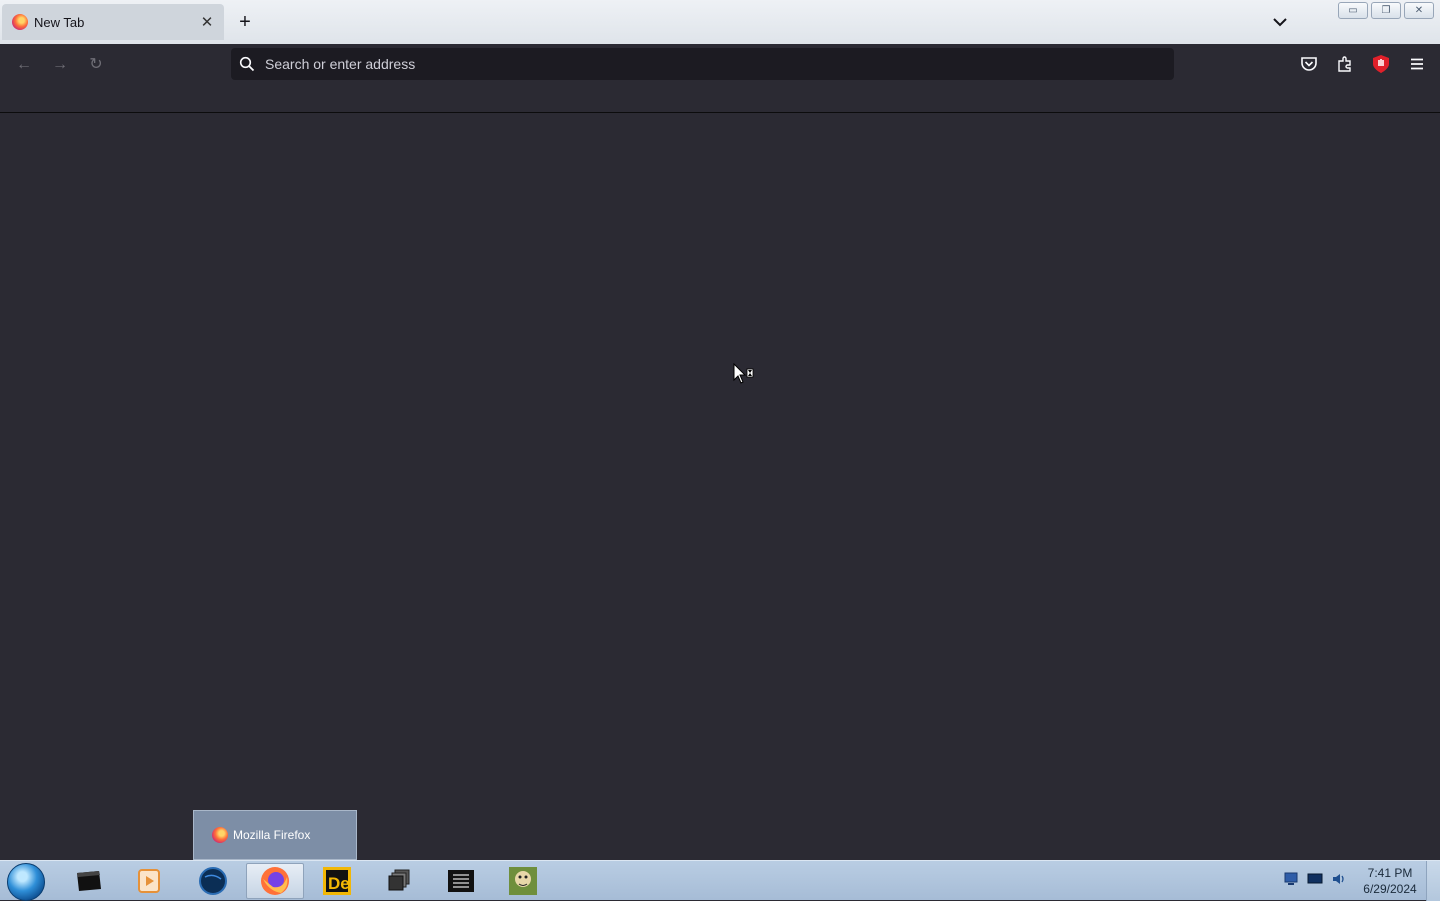 The width and height of the screenshot is (1440, 901). What do you see at coordinates (113, 22) in the screenshot?
I see `tab-new-tab: New Tab ✕` at bounding box center [113, 22].